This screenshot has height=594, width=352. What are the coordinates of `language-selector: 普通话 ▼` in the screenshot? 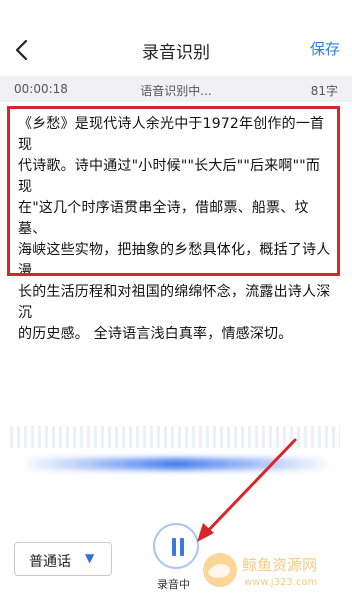 It's located at (63, 559).